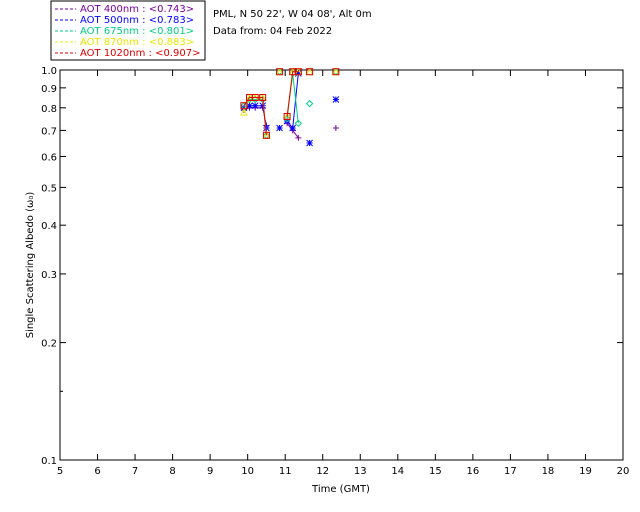  Describe the element at coordinates (49, 89) in the screenshot. I see `y-tick-label: 0.9` at that location.